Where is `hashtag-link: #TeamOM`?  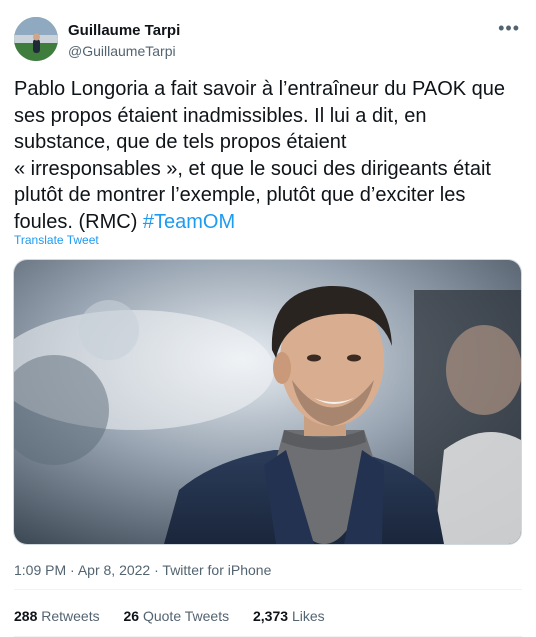
hashtag-link: #TeamOM is located at coordinates (189, 222).